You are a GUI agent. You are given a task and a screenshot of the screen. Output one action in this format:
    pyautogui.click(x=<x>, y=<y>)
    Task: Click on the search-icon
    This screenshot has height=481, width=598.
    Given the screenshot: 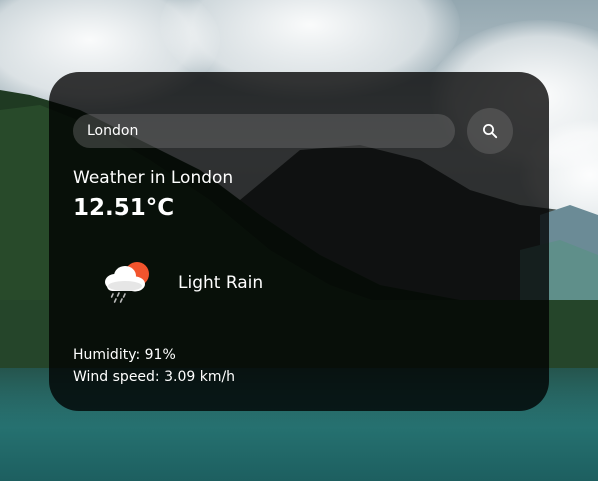 What is the action you would take?
    pyautogui.click(x=490, y=131)
    